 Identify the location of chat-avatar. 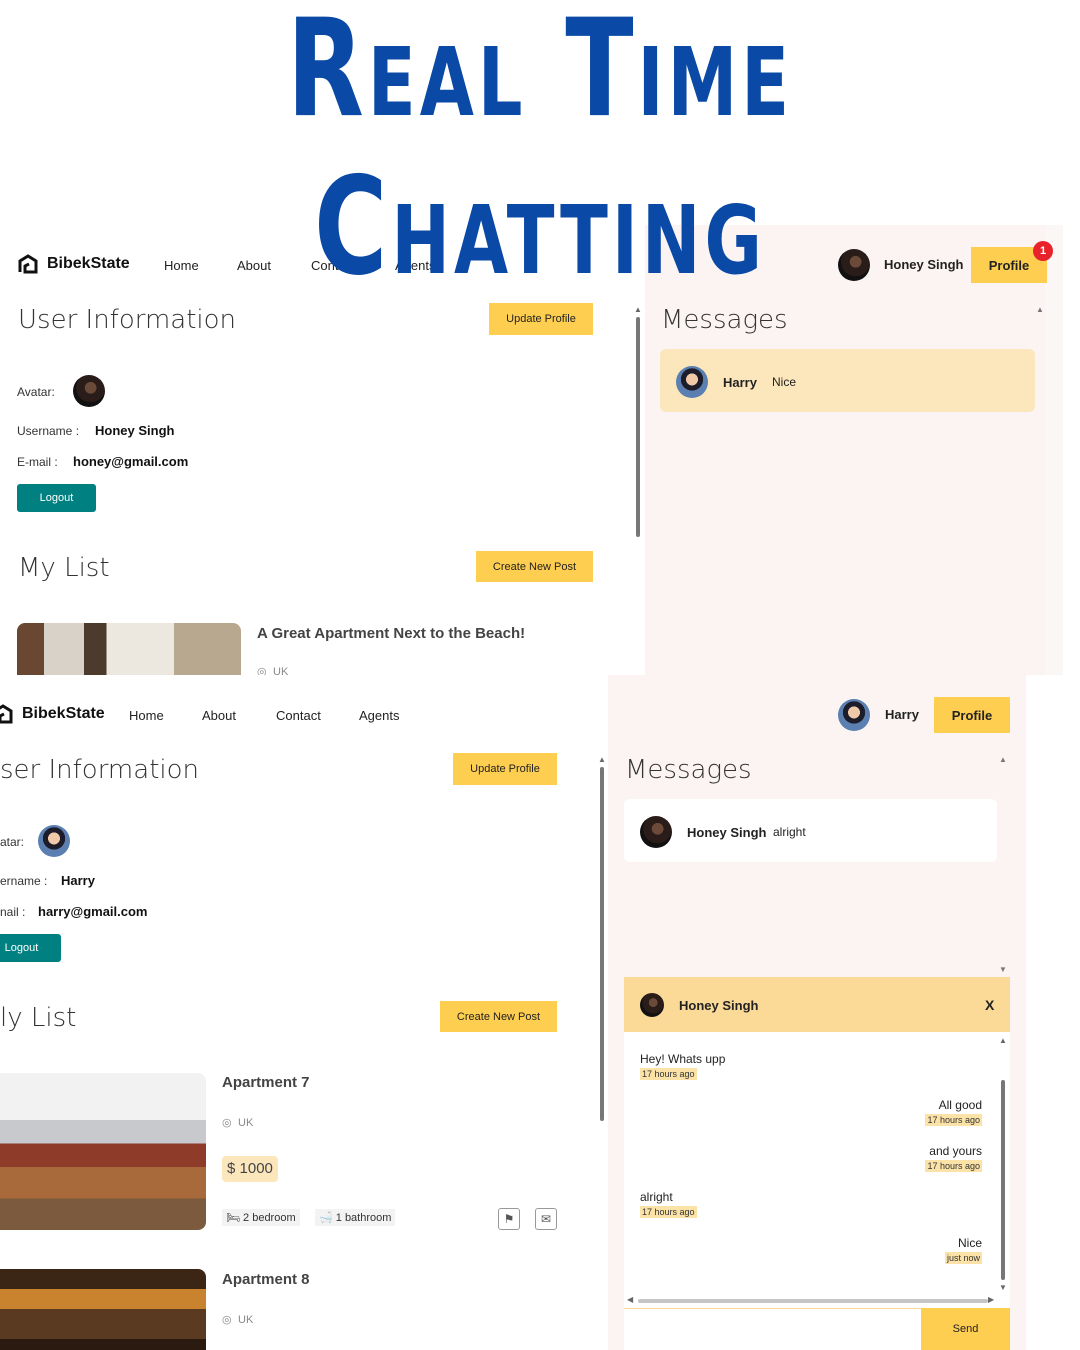
(652, 1005).